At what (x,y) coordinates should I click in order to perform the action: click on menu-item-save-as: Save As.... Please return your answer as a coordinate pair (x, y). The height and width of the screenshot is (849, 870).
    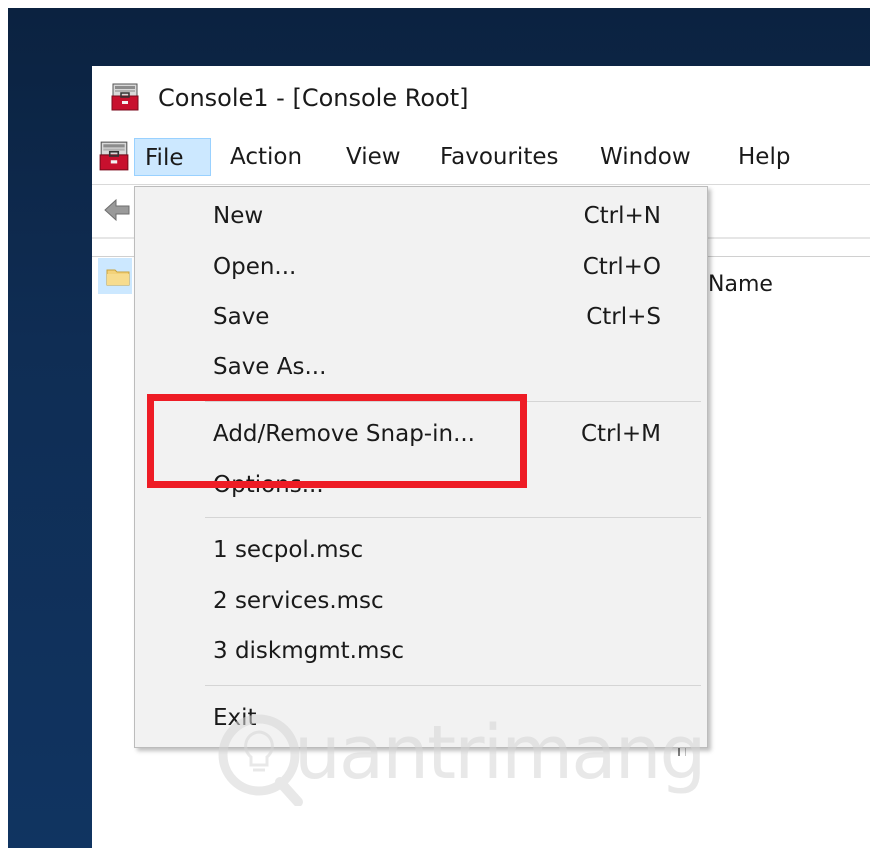
    Looking at the image, I should click on (421, 367).